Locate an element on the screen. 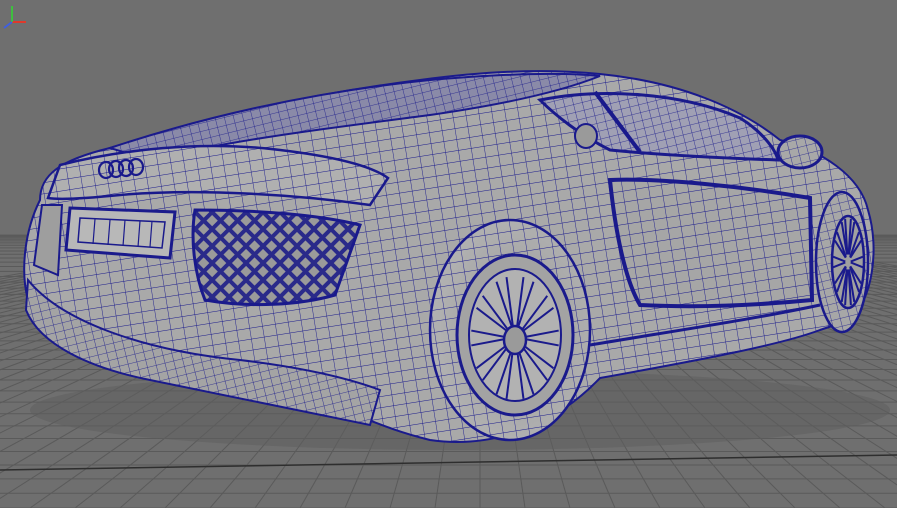 Image resolution: width=897 pixels, height=508 pixels. side-mirror is located at coordinates (800, 152).